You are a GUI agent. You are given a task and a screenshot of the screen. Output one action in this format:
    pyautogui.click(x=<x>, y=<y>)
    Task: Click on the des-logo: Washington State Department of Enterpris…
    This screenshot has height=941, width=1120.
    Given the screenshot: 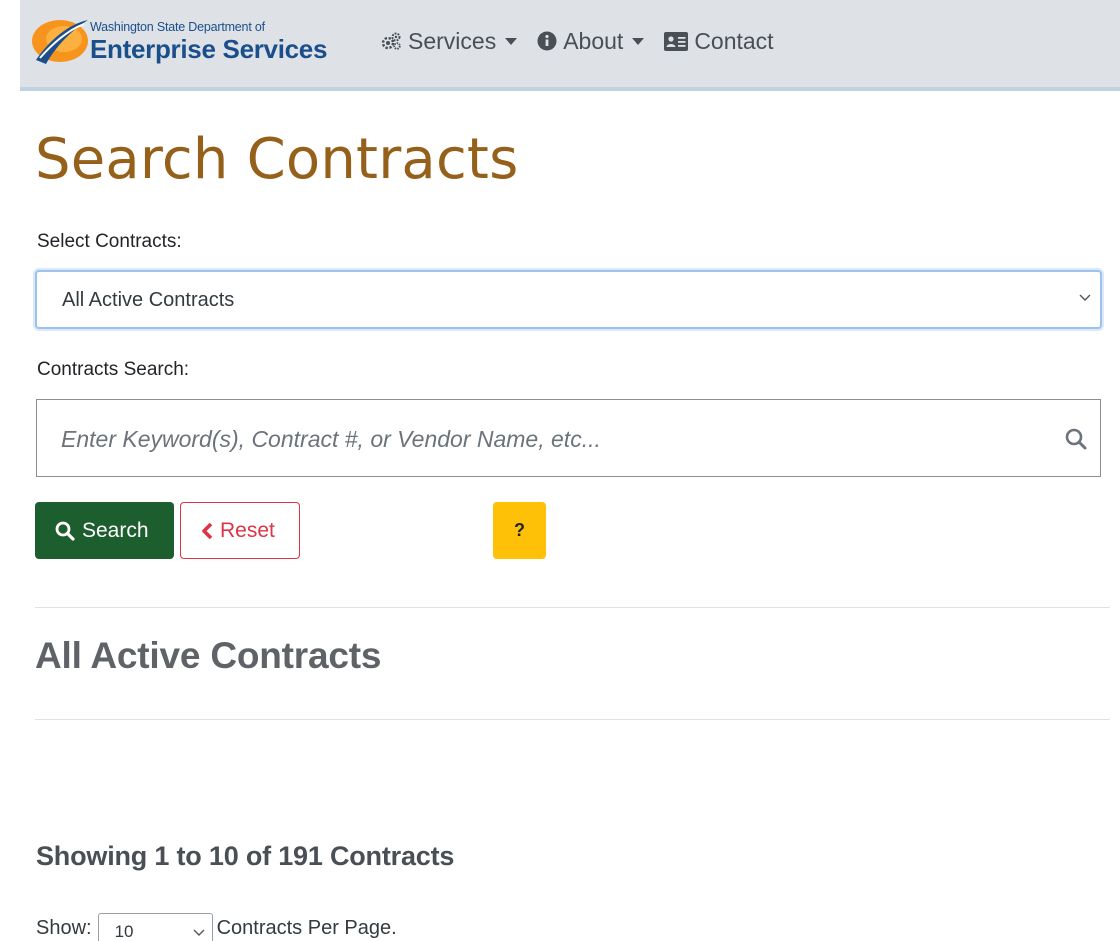 What is the action you would take?
    pyautogui.click(x=193, y=40)
    